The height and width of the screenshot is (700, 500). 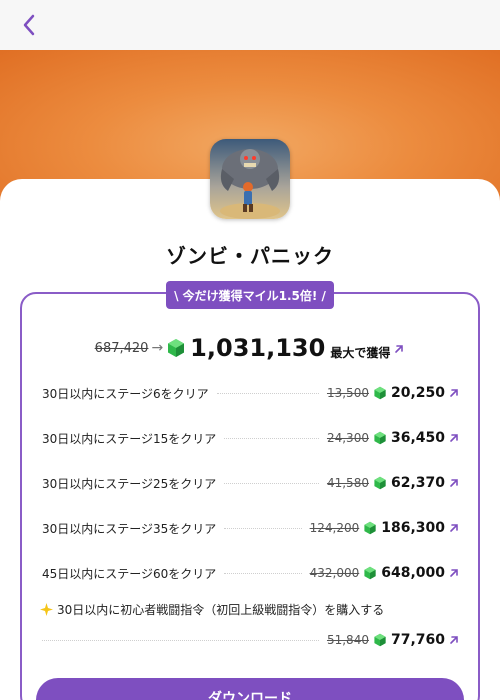 I want to click on game-title: ゾンビ・パニック, so click(x=250, y=256).